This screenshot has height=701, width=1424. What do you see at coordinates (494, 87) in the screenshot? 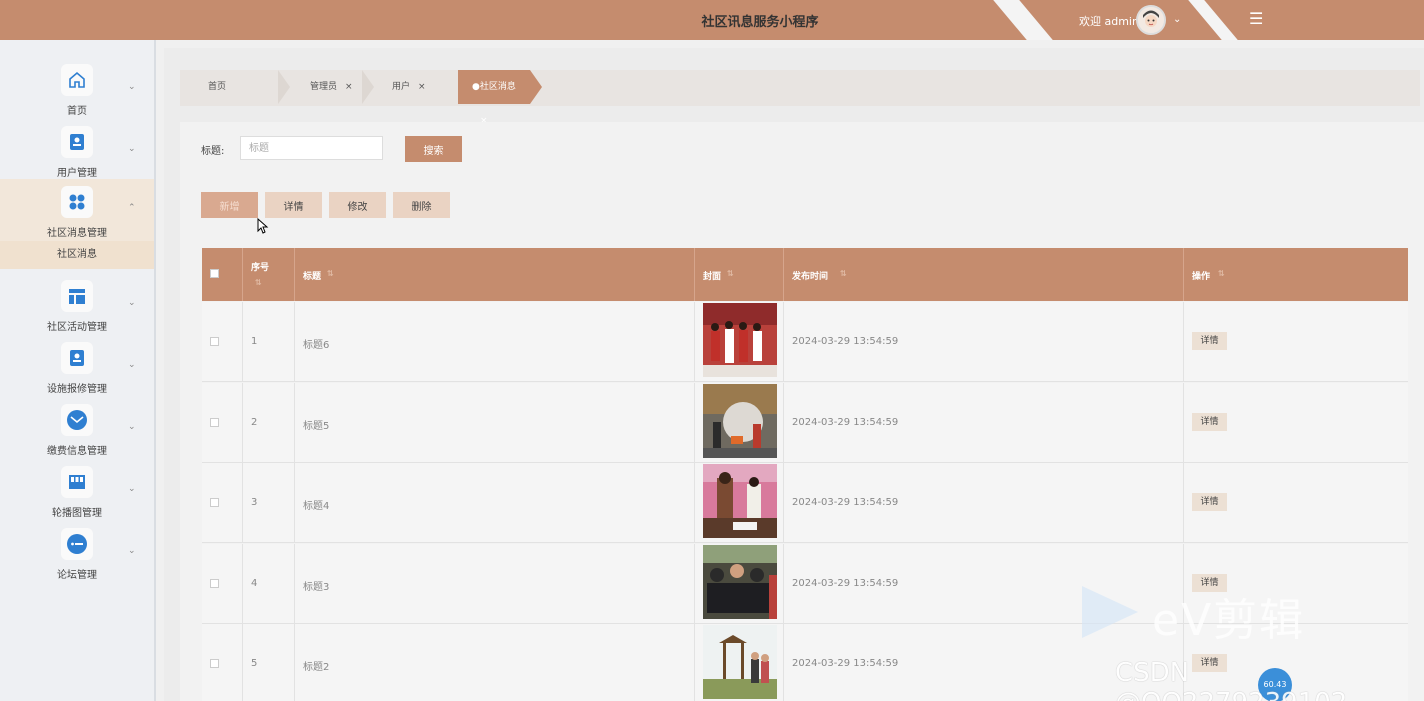
I see `tab-label: ●社区消息` at bounding box center [494, 87].